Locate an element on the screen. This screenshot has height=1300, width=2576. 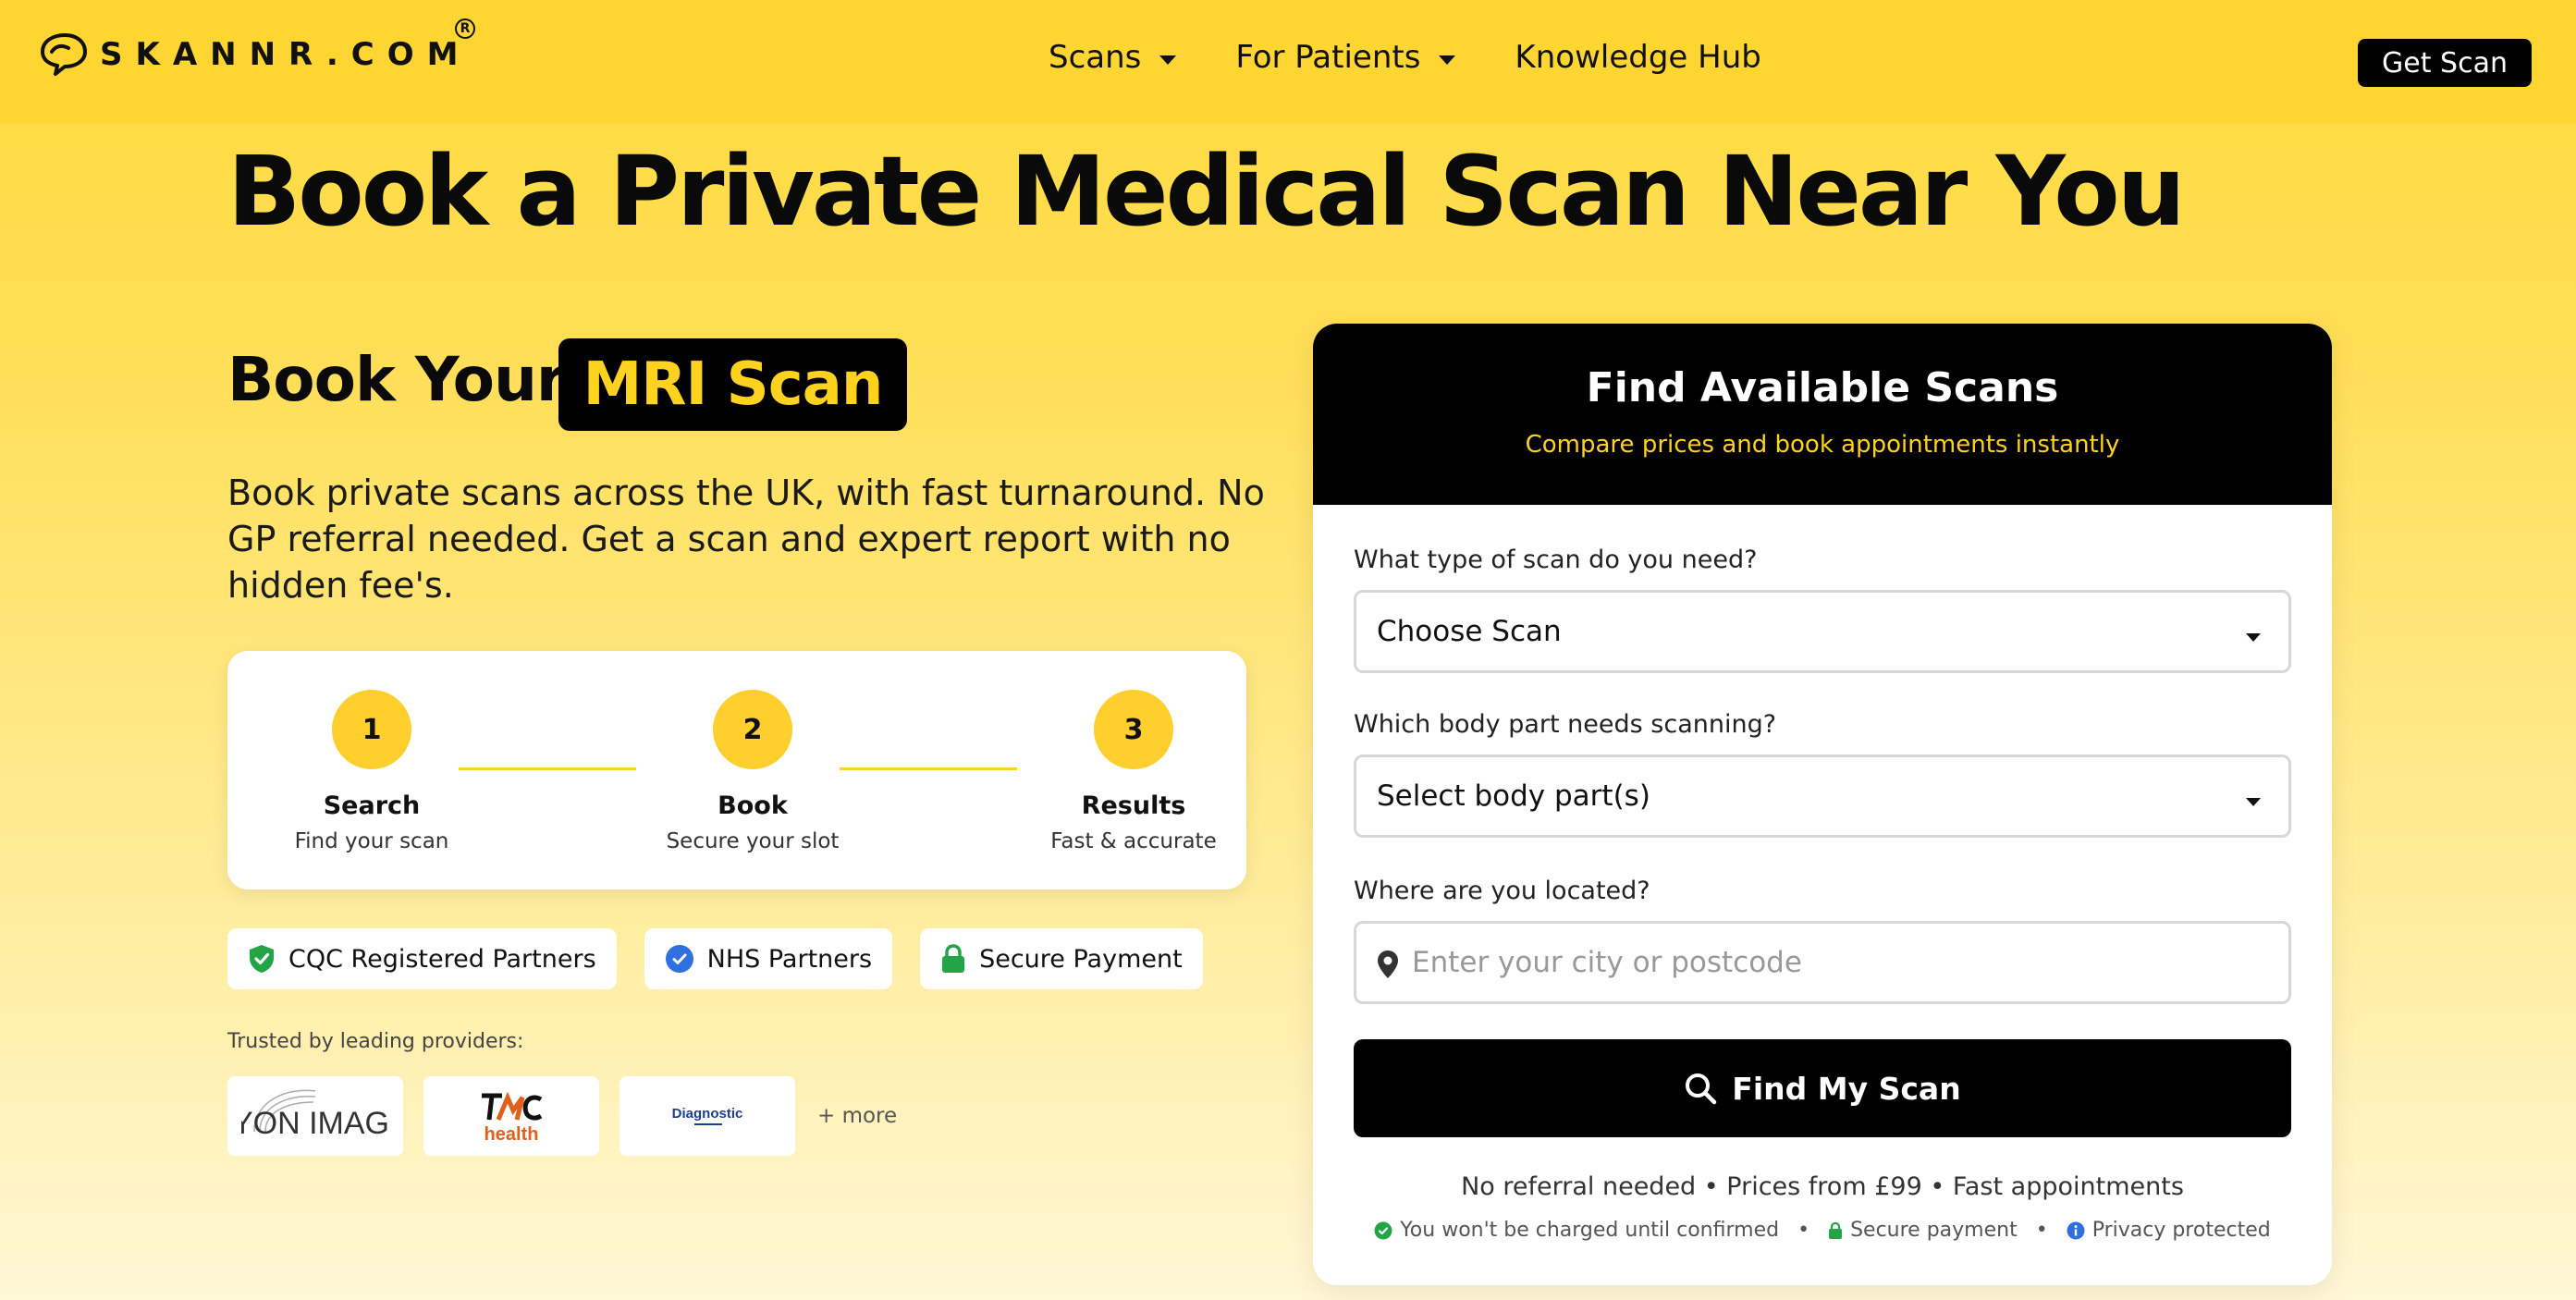
info-icon is located at coordinates (2076, 1230).